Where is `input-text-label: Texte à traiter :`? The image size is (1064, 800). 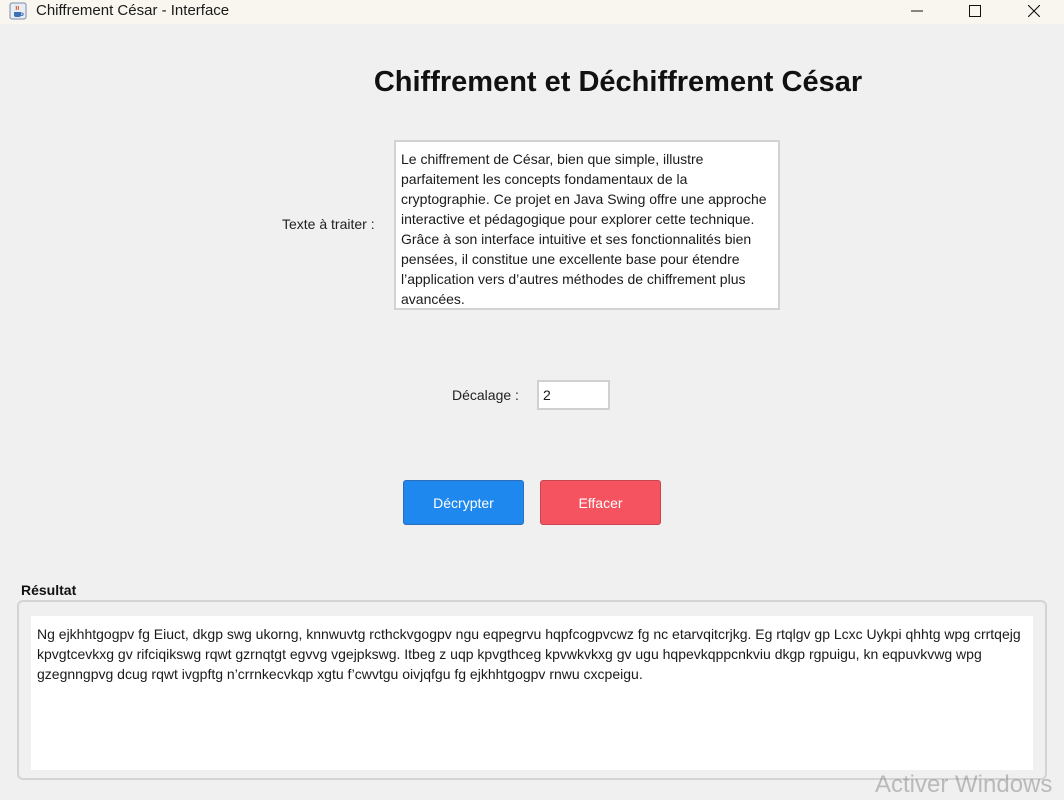
input-text-label: Texte à traiter : is located at coordinates (328, 224).